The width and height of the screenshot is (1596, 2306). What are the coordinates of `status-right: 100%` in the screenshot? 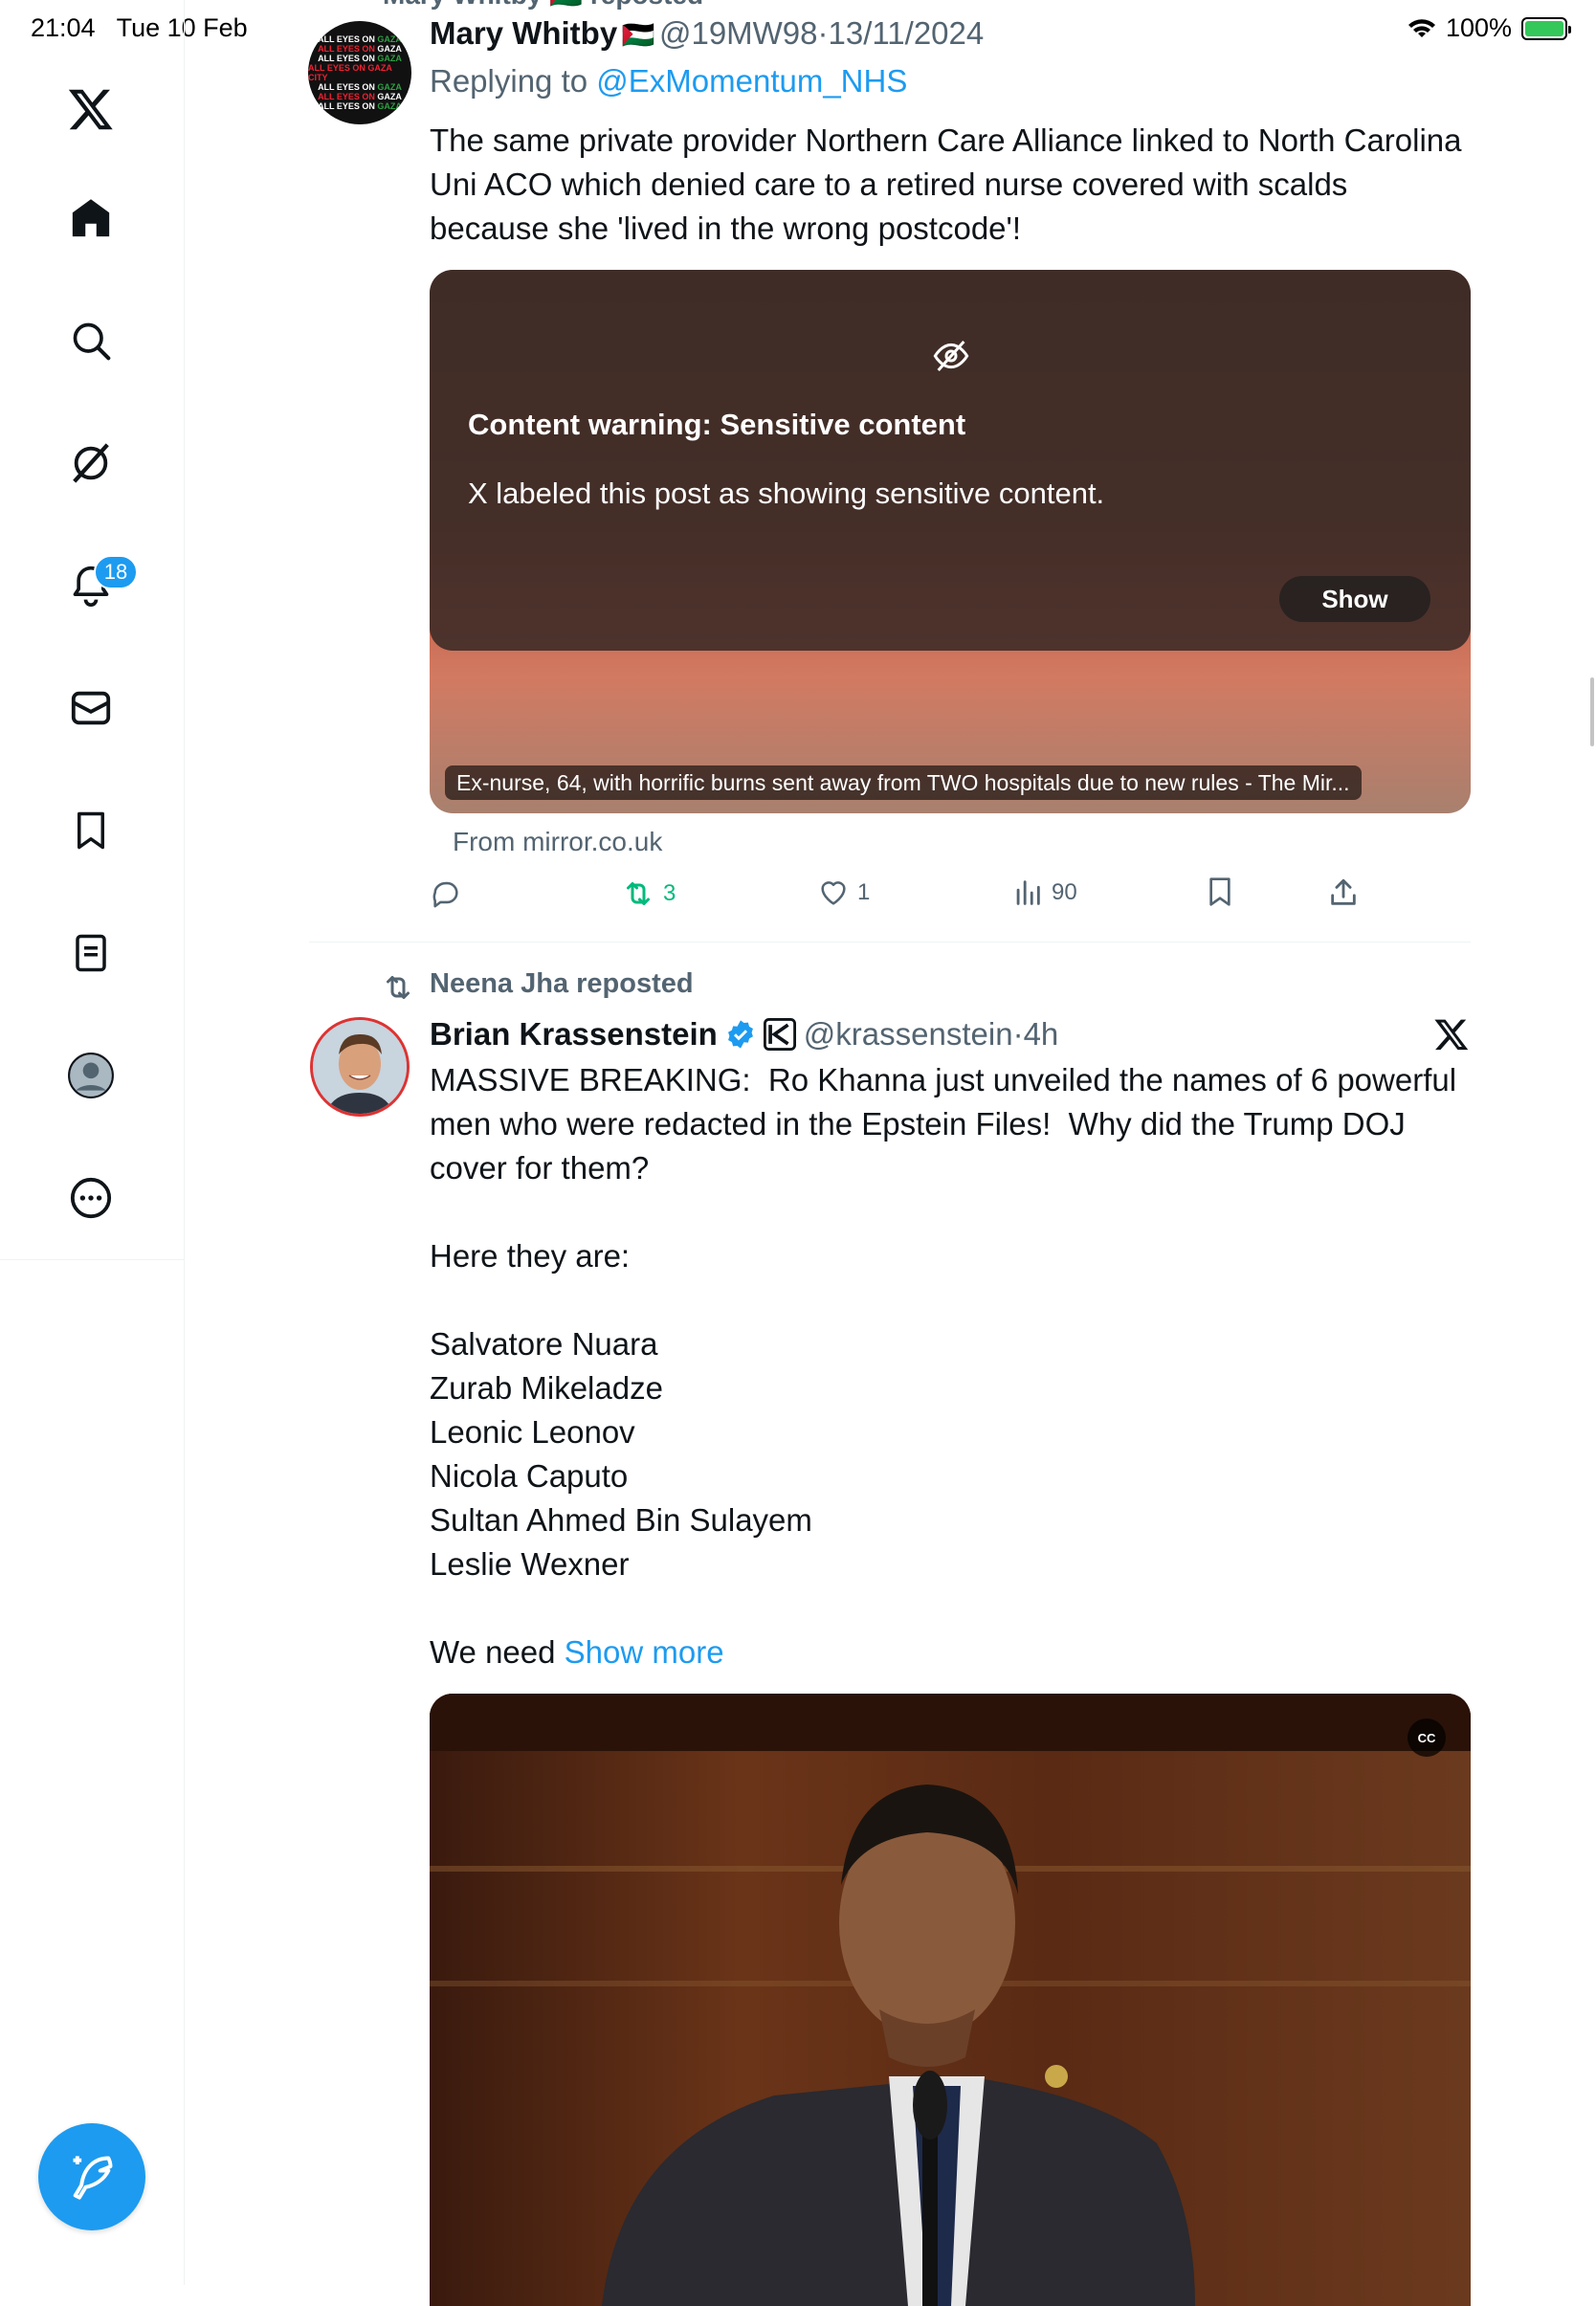 It's located at (1490, 28).